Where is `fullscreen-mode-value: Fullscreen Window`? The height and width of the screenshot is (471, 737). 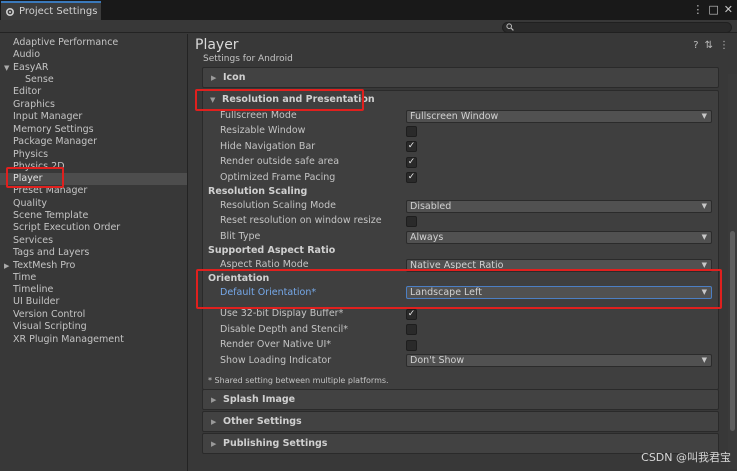
fullscreen-mode-value: Fullscreen Window is located at coordinates (454, 116).